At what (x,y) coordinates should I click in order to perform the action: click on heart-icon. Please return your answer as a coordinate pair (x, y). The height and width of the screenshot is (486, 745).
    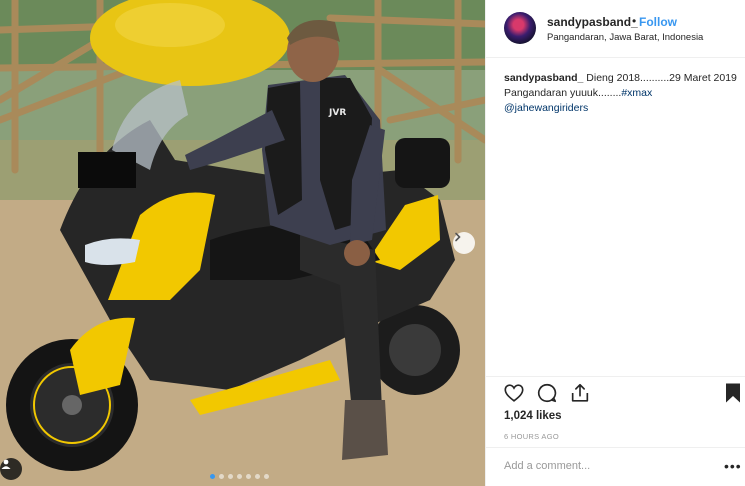
    Looking at the image, I should click on (514, 393).